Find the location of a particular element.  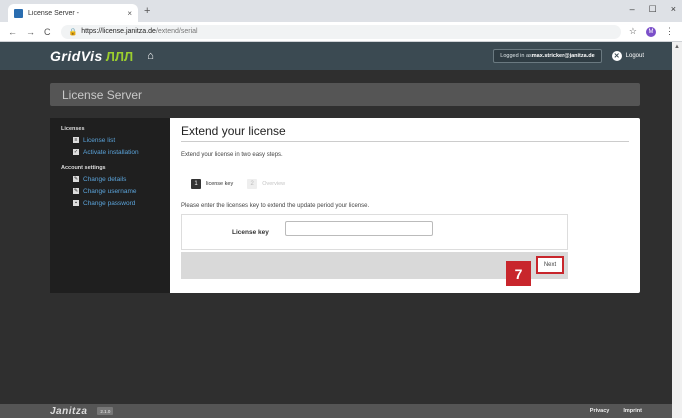

sidebar-item-change-password: ▪ Change password is located at coordinates (121, 203).